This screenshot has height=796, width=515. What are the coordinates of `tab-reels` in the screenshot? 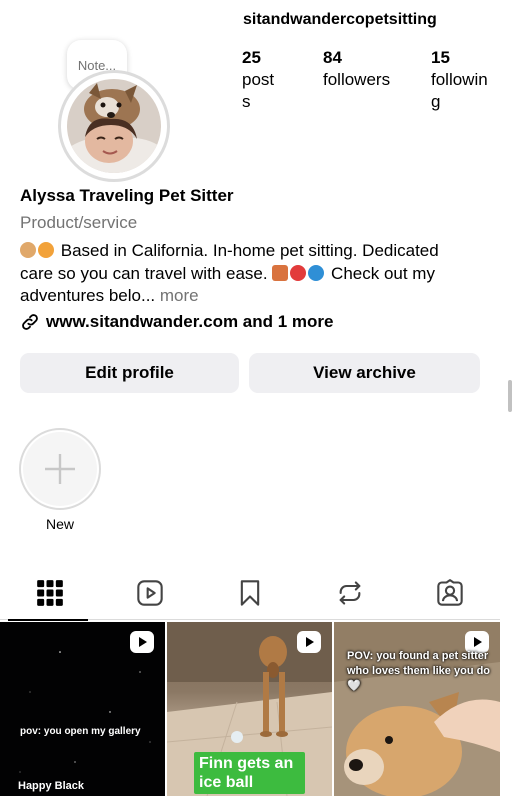 It's located at (150, 592).